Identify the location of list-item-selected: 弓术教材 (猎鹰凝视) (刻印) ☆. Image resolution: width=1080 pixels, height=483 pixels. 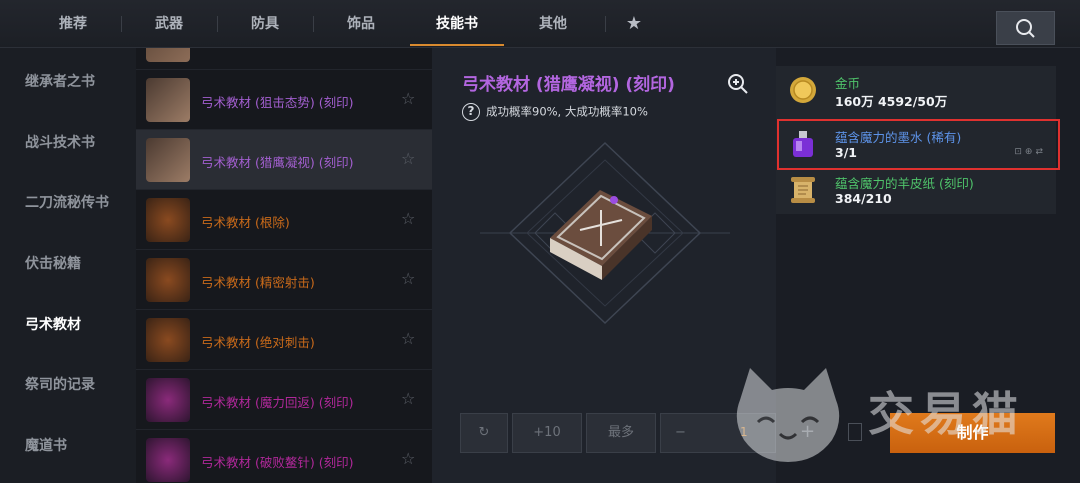
(284, 160).